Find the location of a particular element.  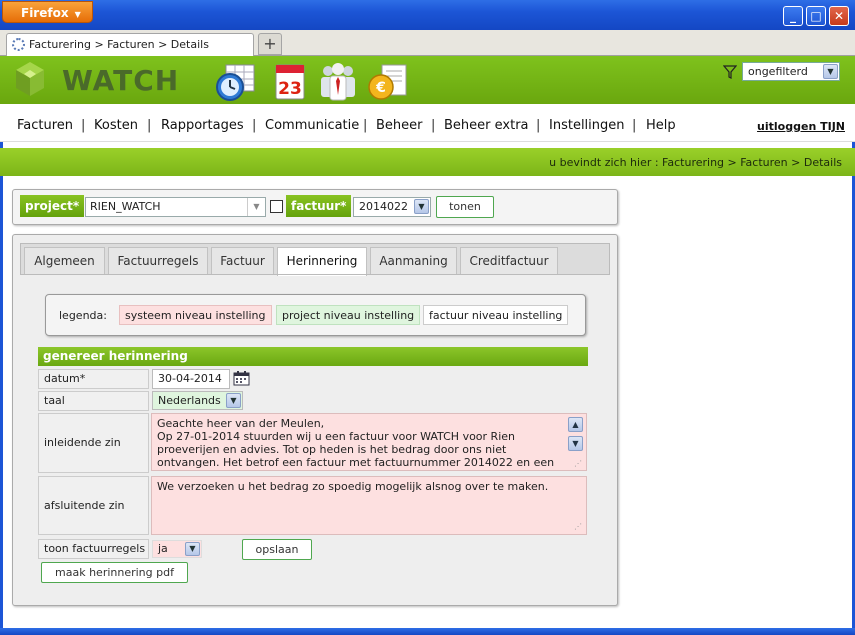

menu-communicatie: Communicatie is located at coordinates (312, 125).